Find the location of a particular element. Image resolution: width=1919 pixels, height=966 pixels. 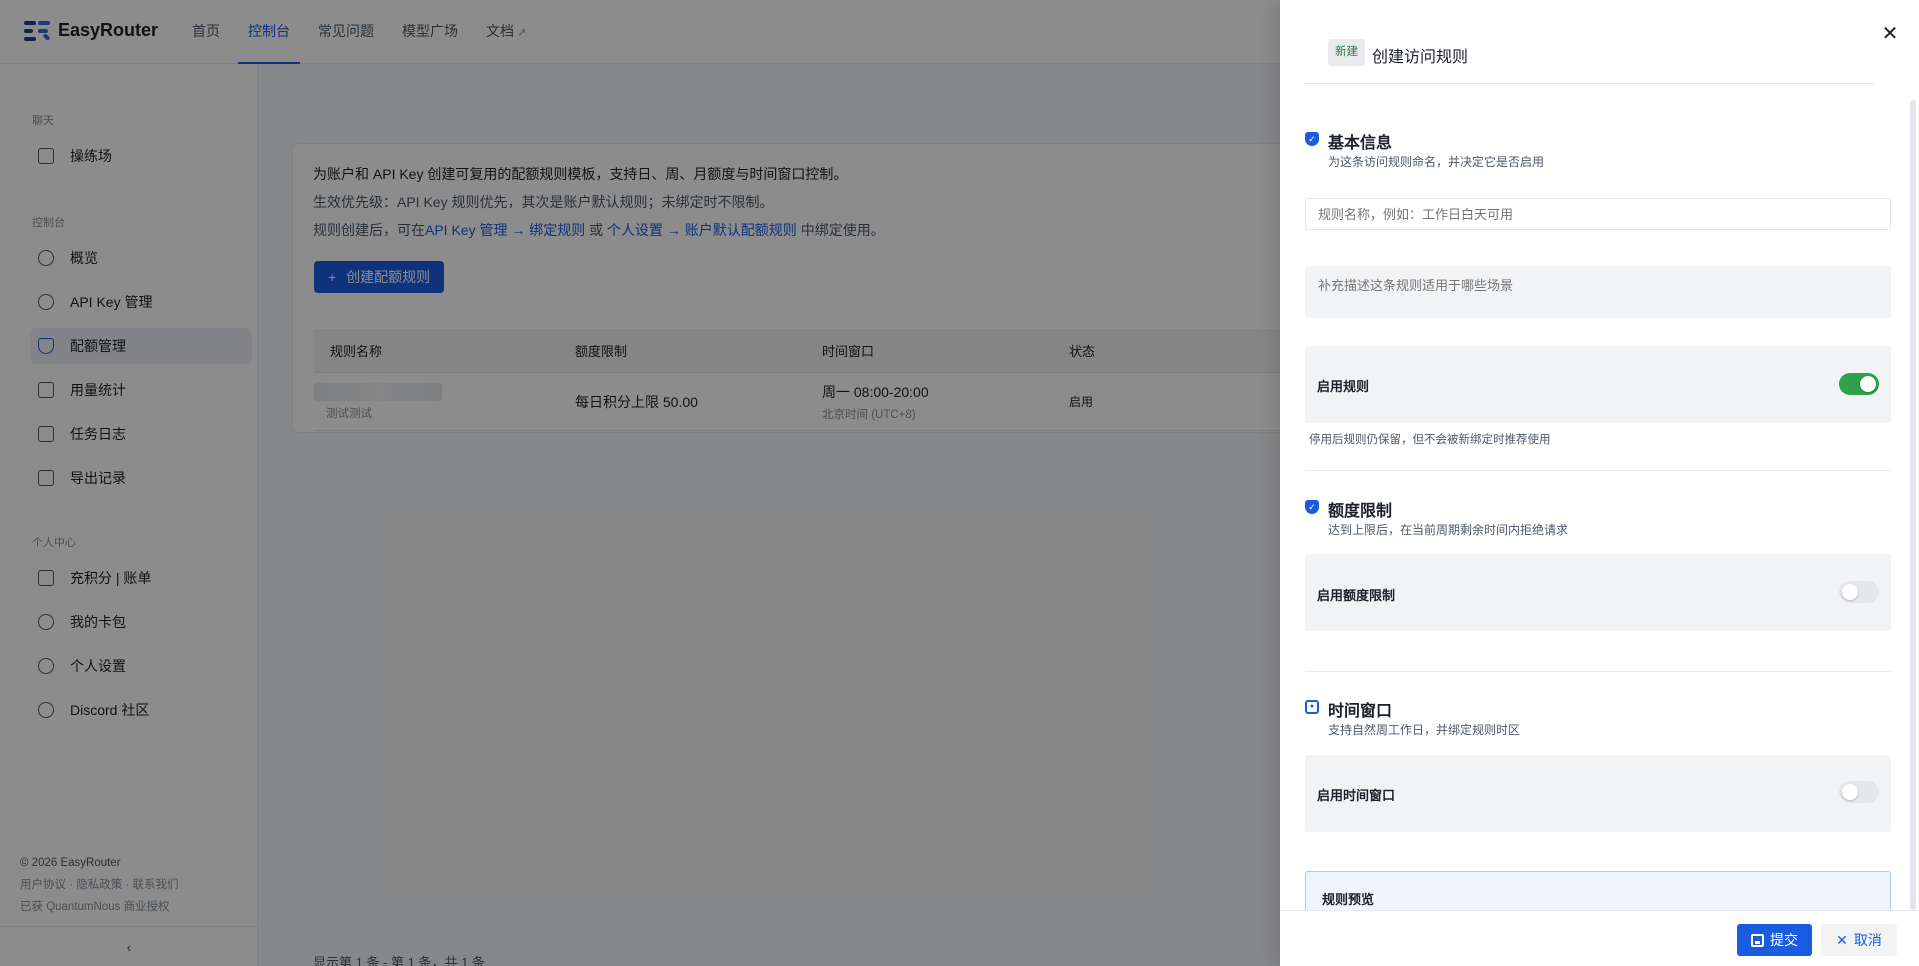

cancel-button: ✕ 取消 is located at coordinates (1859, 940).